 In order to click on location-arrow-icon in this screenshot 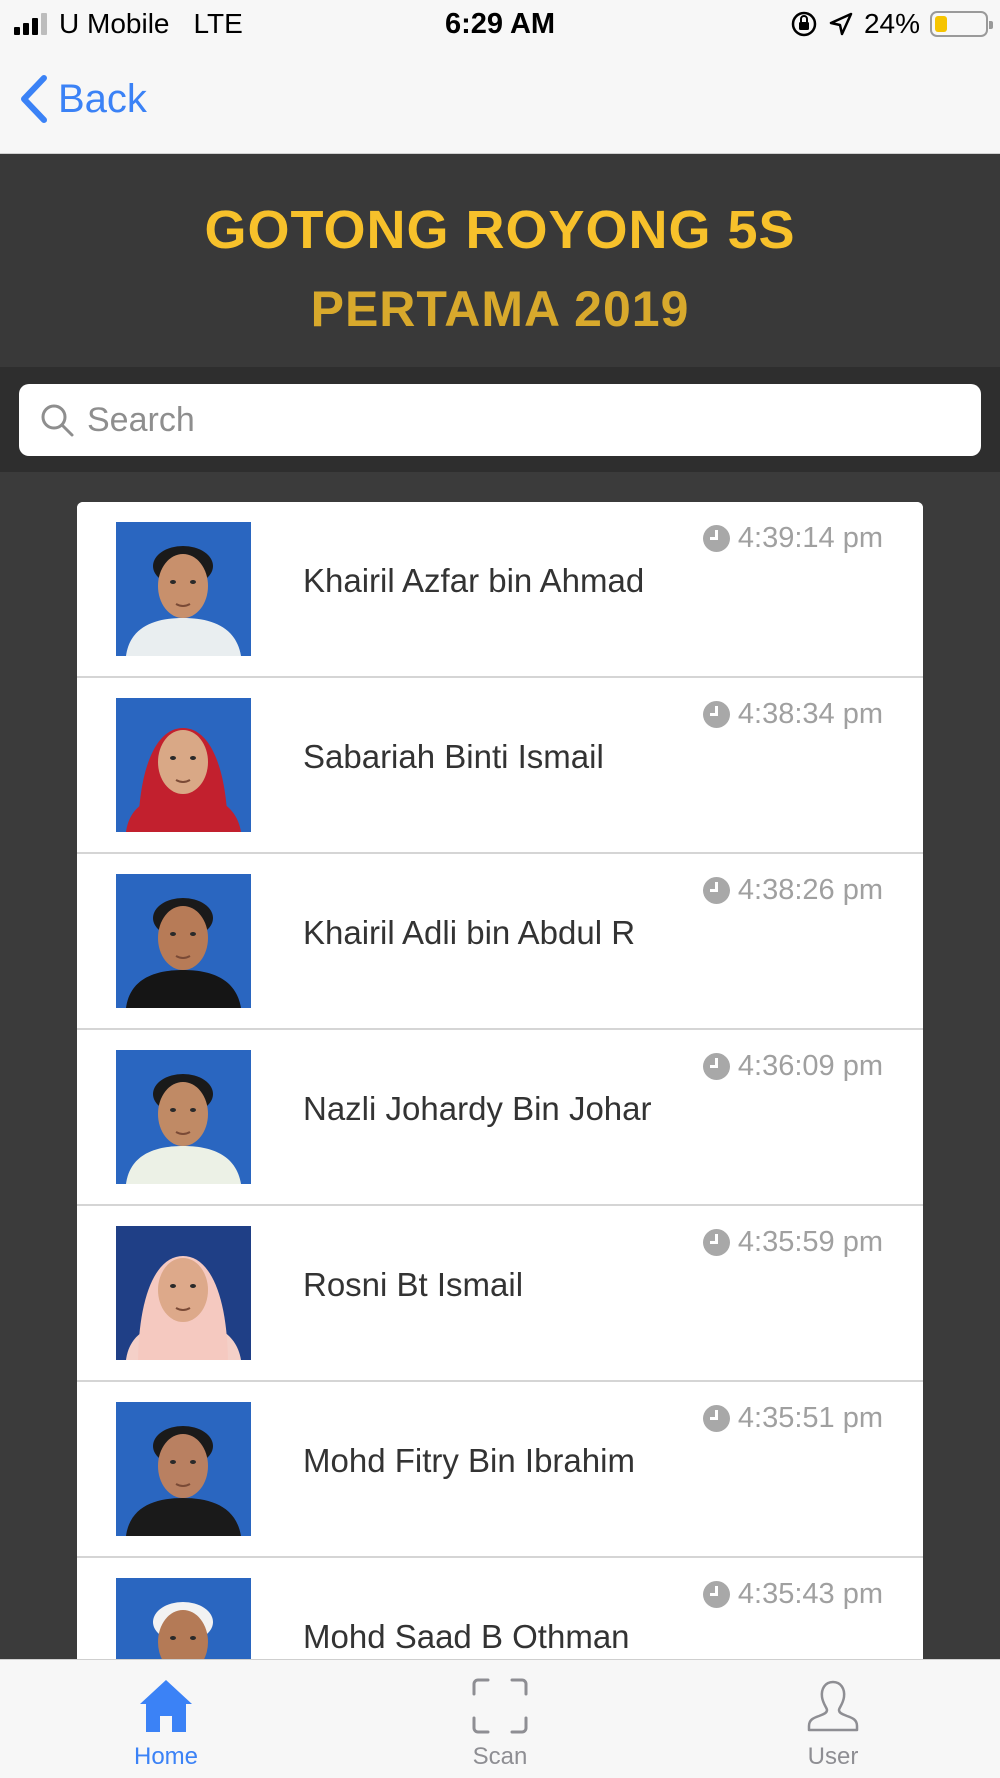, I will do `click(841, 24)`.